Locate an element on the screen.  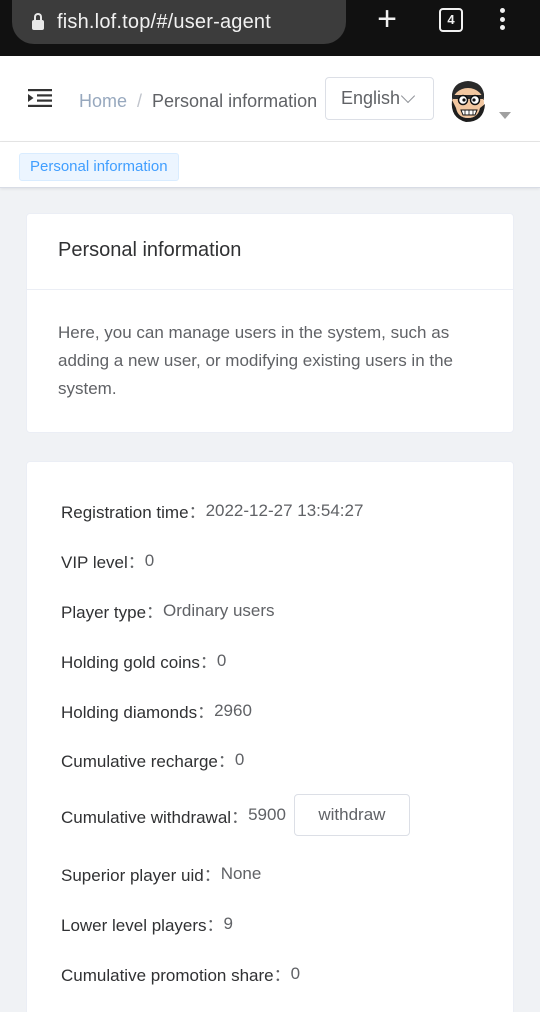
info-label: VIP level is located at coordinates (103, 560).